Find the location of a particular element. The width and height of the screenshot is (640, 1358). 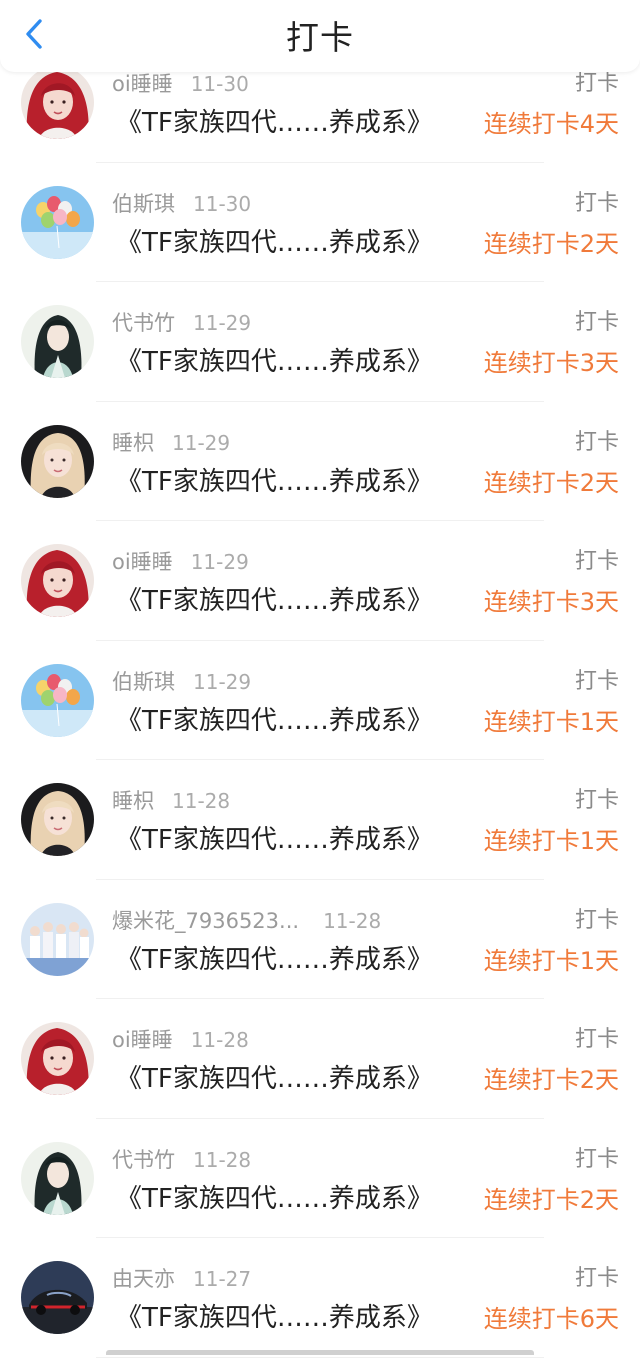

top-nav-bar: 打卡 is located at coordinates (320, 36).